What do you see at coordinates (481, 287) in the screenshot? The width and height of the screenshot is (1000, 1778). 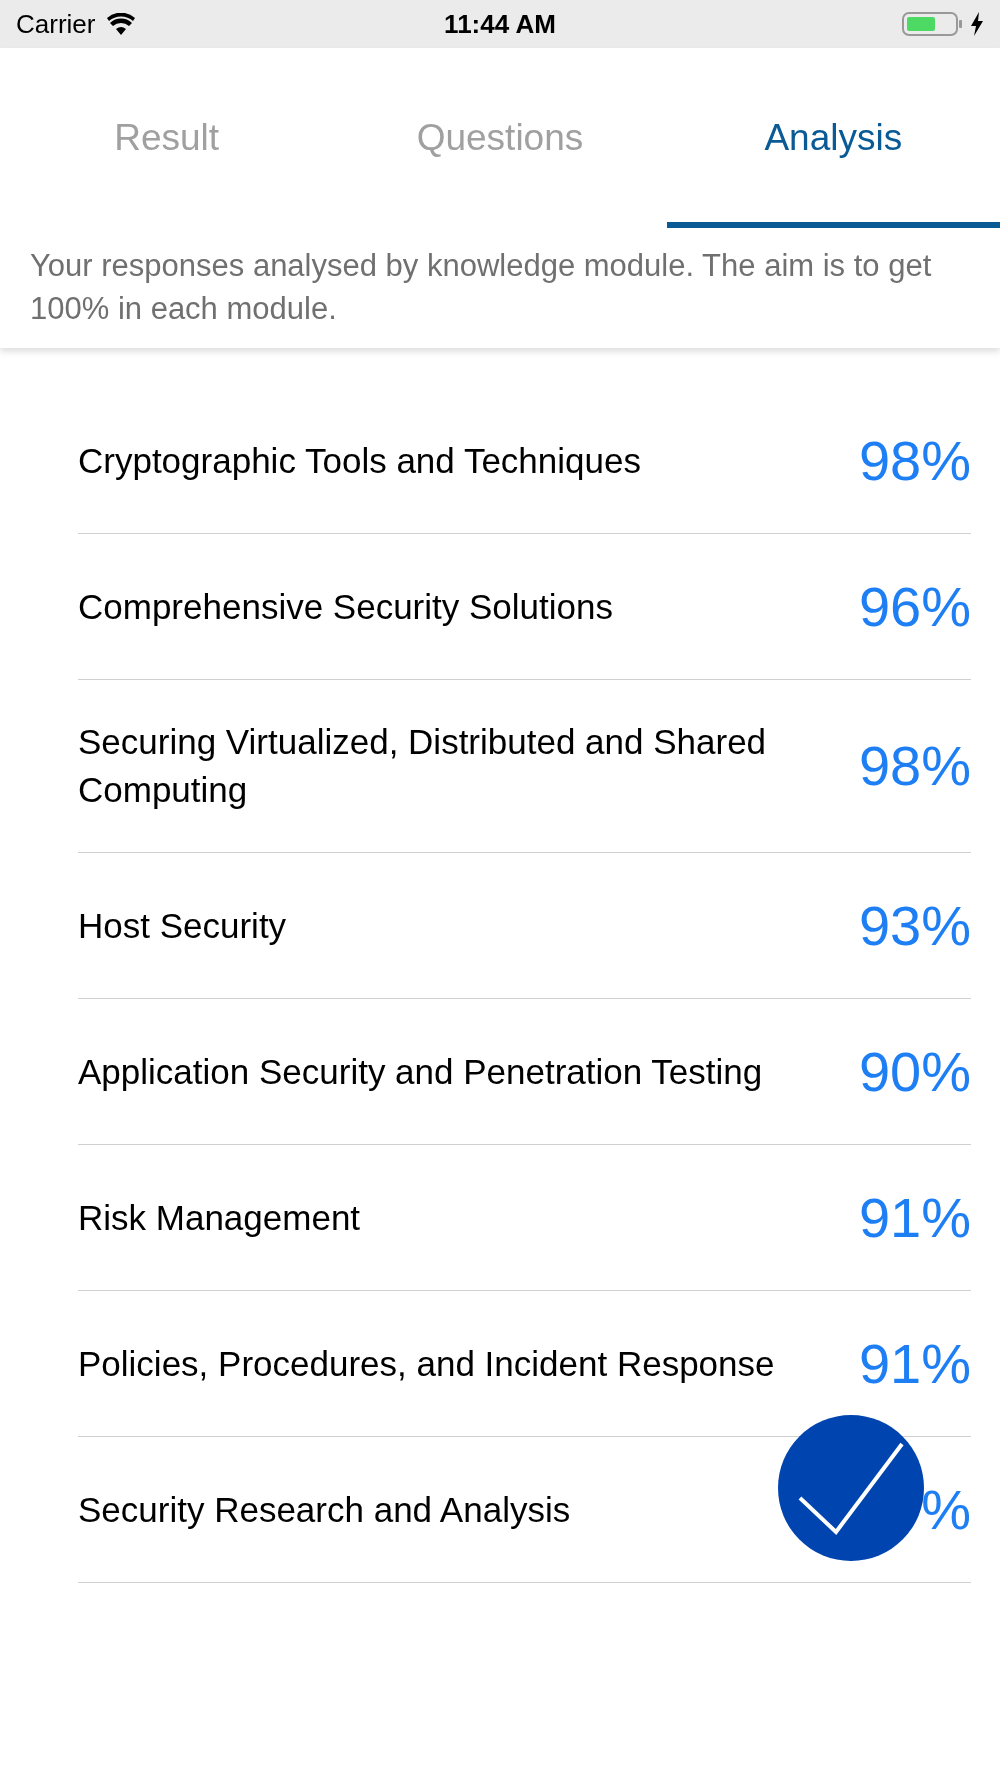 I see `description-text: Your responses analysed by knowledge module. The aim is to get 100% in each module.` at bounding box center [481, 287].